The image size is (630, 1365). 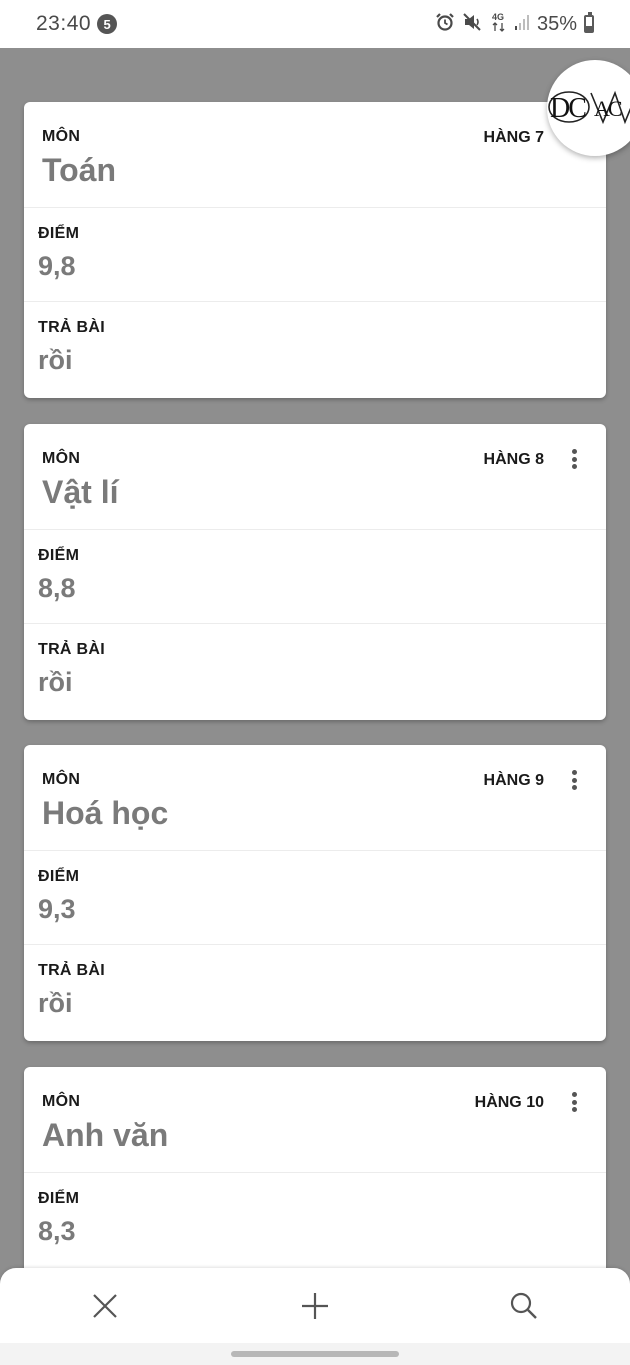 What do you see at coordinates (473, 24) in the screenshot?
I see `mute-icon` at bounding box center [473, 24].